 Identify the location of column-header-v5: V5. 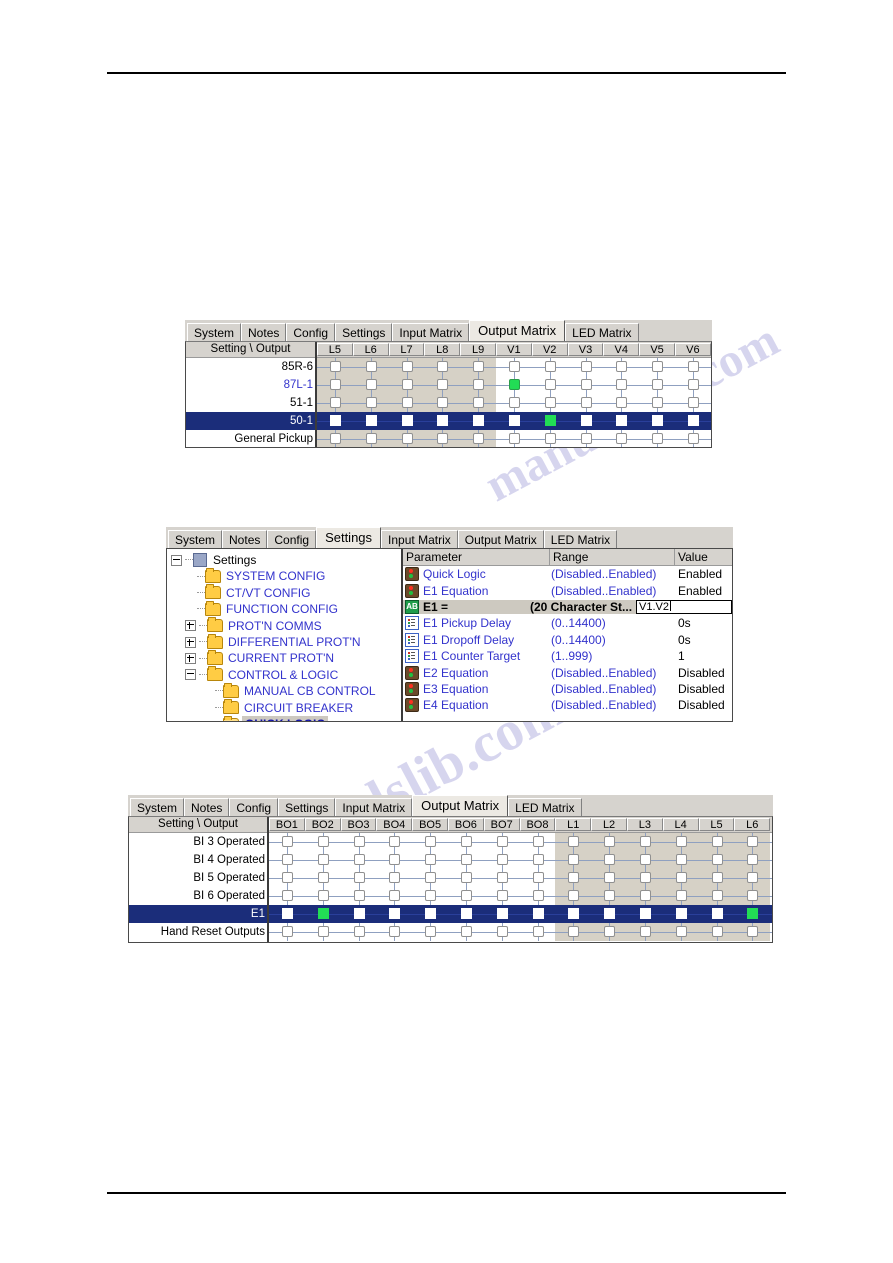
(657, 349).